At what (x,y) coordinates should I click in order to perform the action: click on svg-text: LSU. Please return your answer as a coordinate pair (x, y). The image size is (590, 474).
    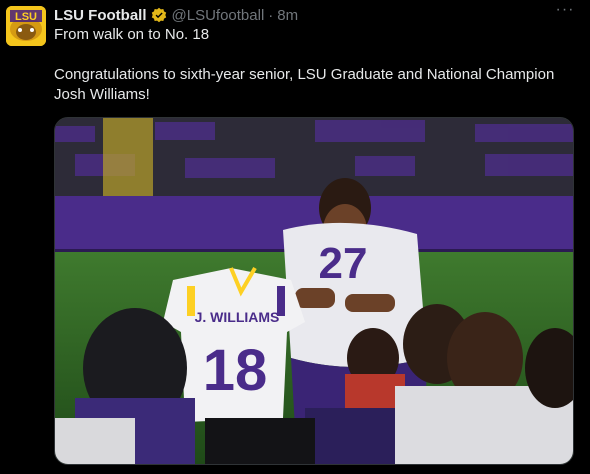
    Looking at the image, I should click on (26, 17).